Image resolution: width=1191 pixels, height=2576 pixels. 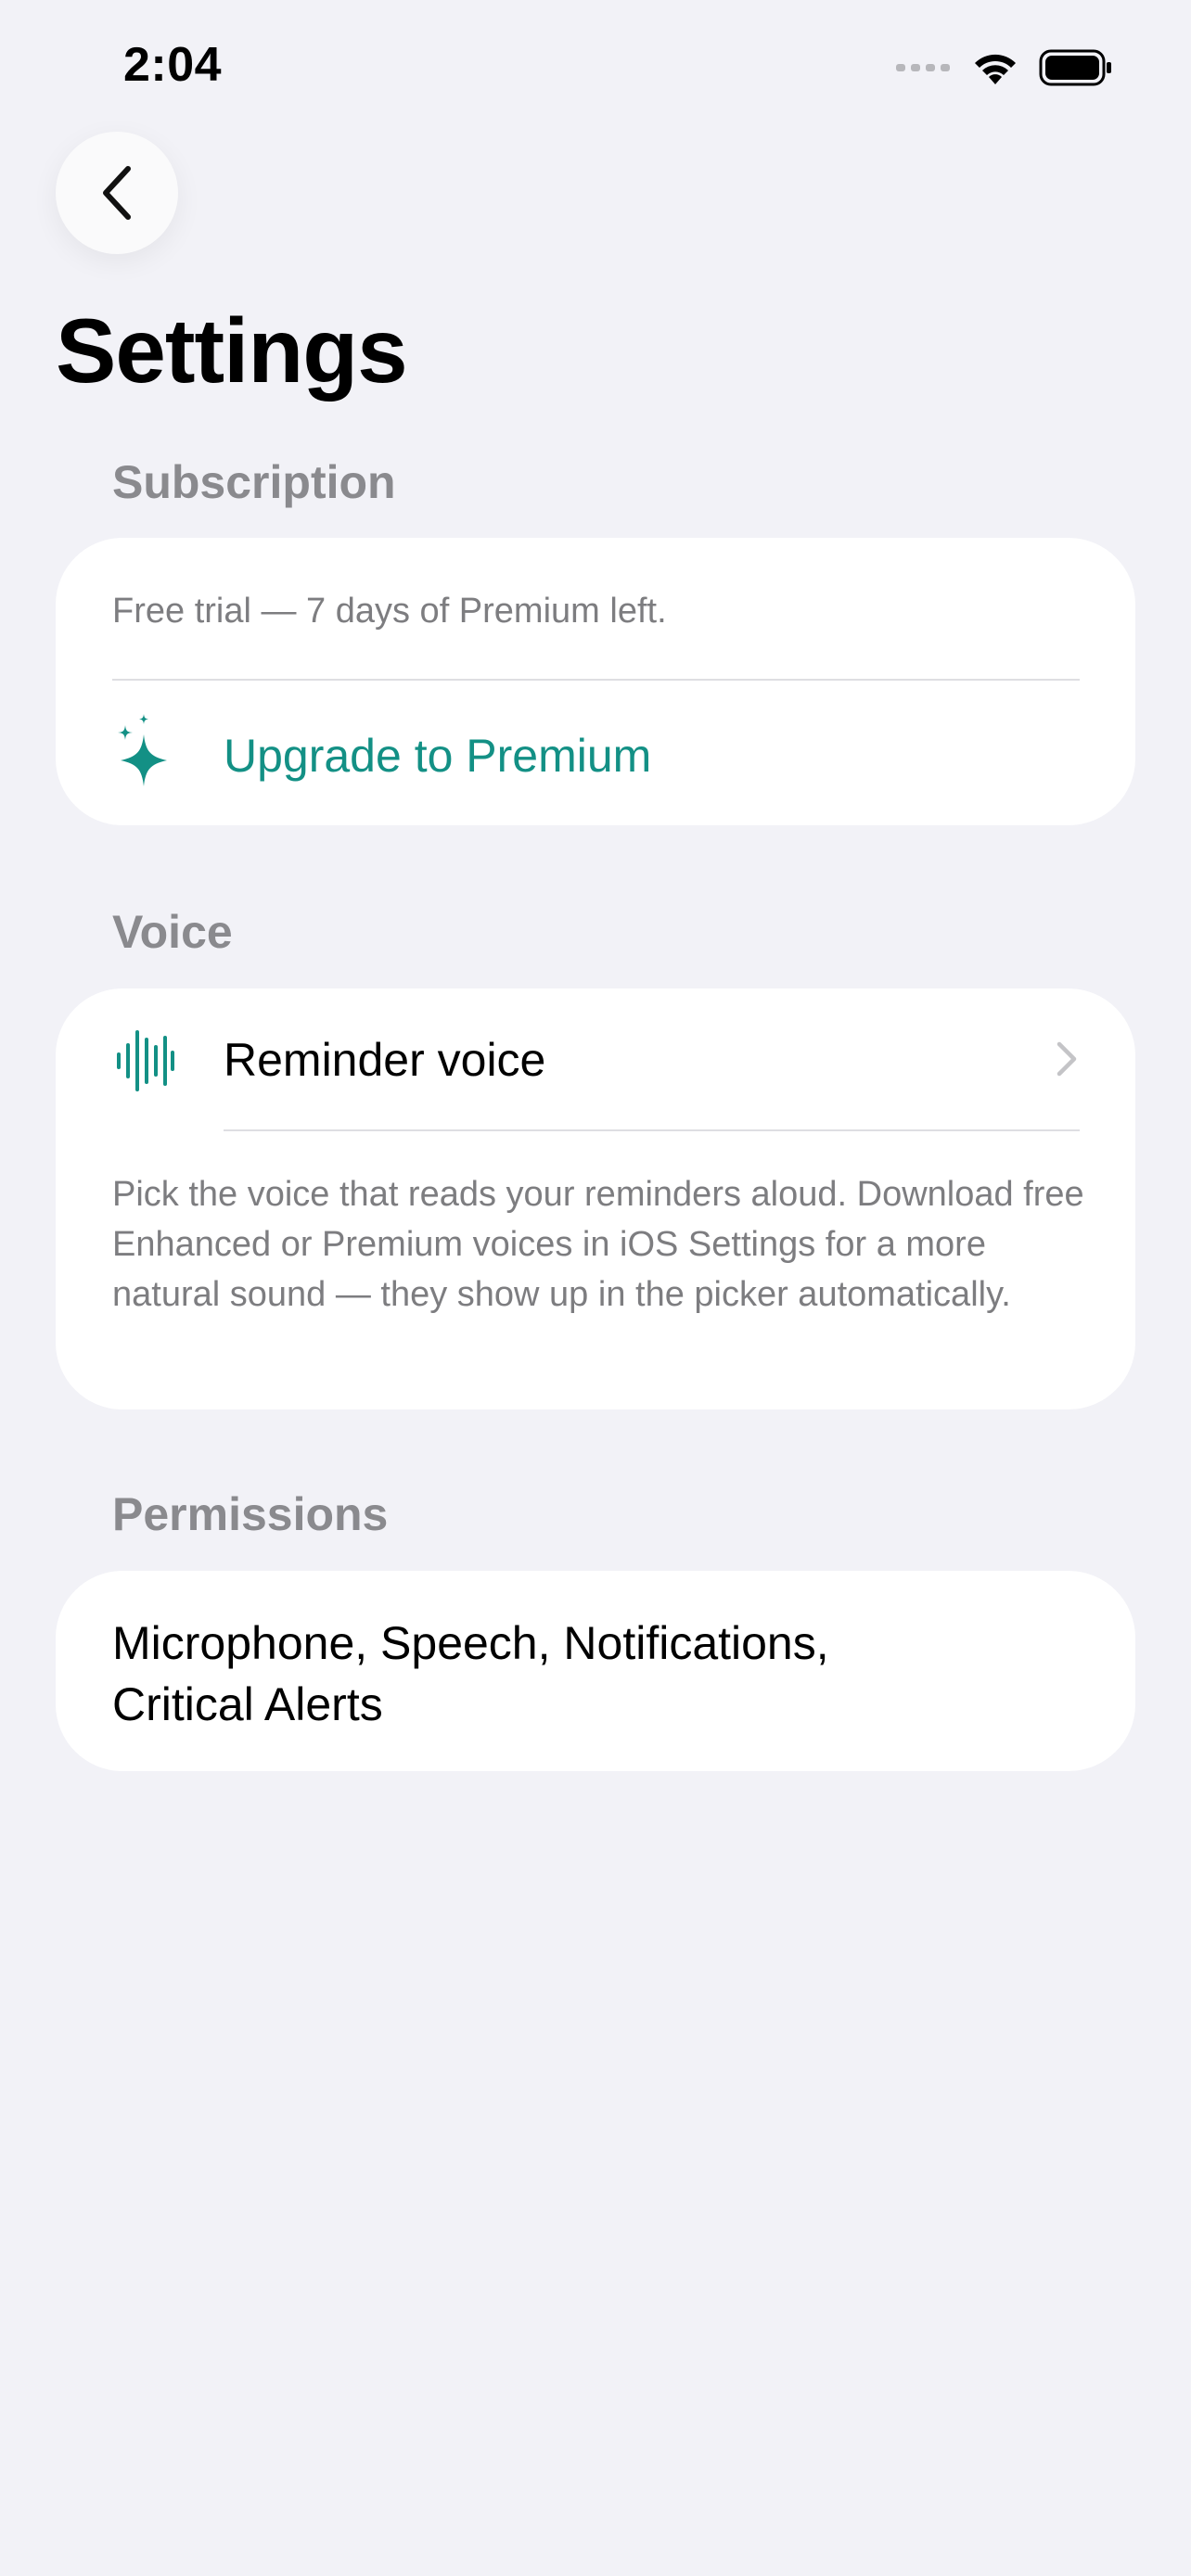 I want to click on cellular-signal-icon, so click(x=923, y=67).